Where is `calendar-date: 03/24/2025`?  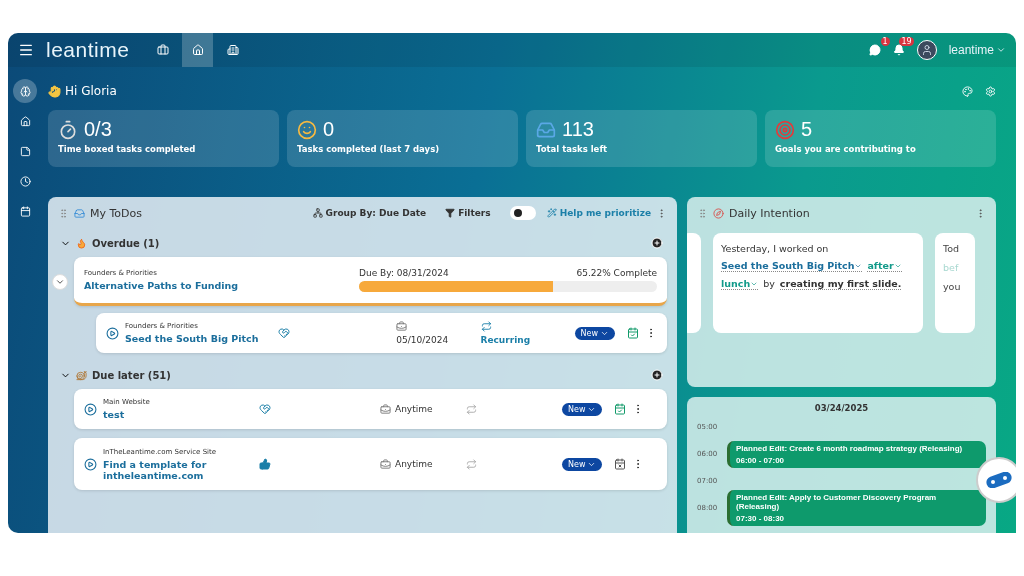
calendar-date: 03/24/2025 is located at coordinates (841, 408).